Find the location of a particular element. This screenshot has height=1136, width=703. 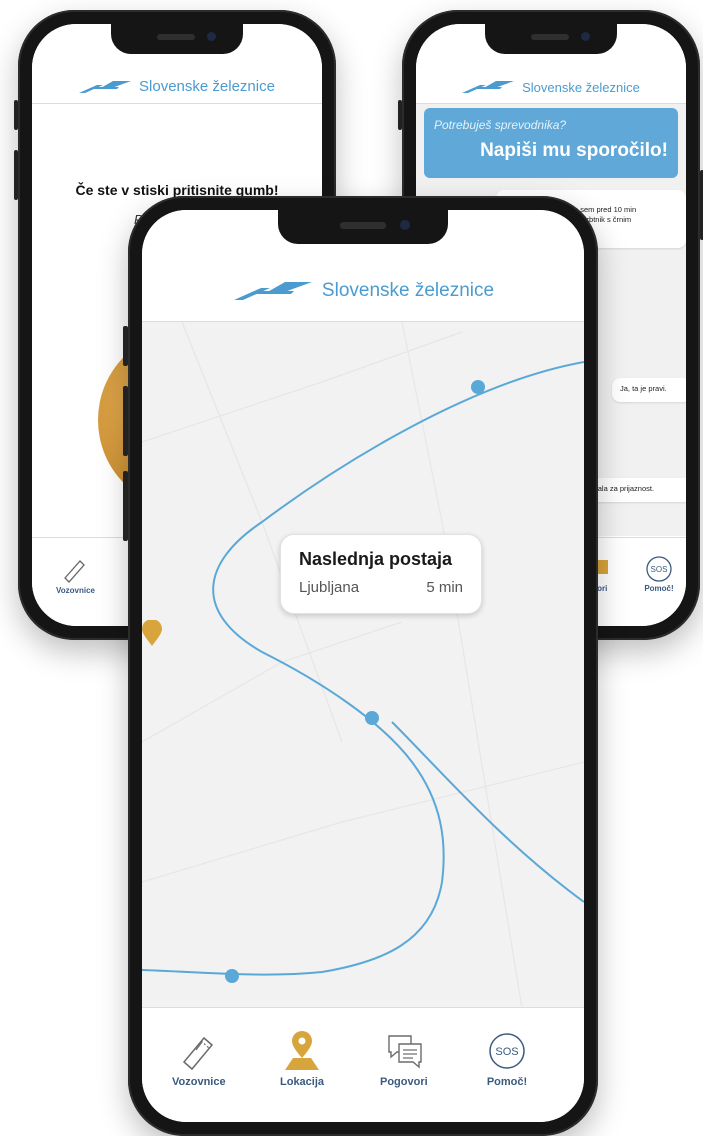

tab-bar: Vozovnice Lokacija Pogovori SOS Pomoč! is located at coordinates (363, 1064).